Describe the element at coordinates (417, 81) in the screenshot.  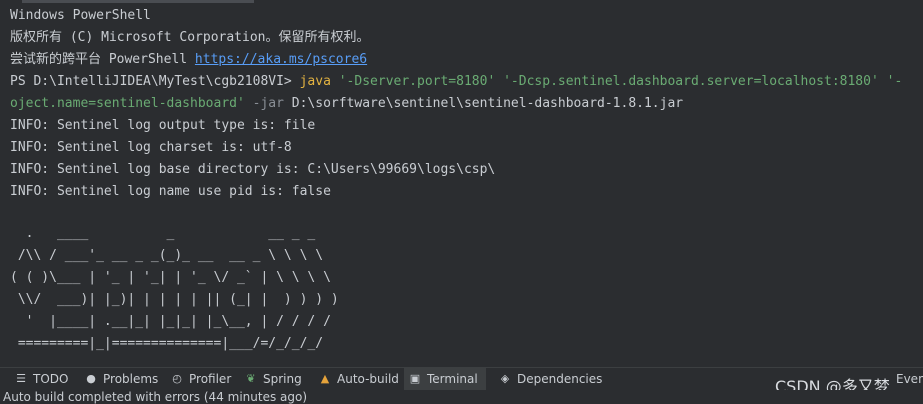
I see `arg-server-port: '-Dserver.port=8180'` at that location.